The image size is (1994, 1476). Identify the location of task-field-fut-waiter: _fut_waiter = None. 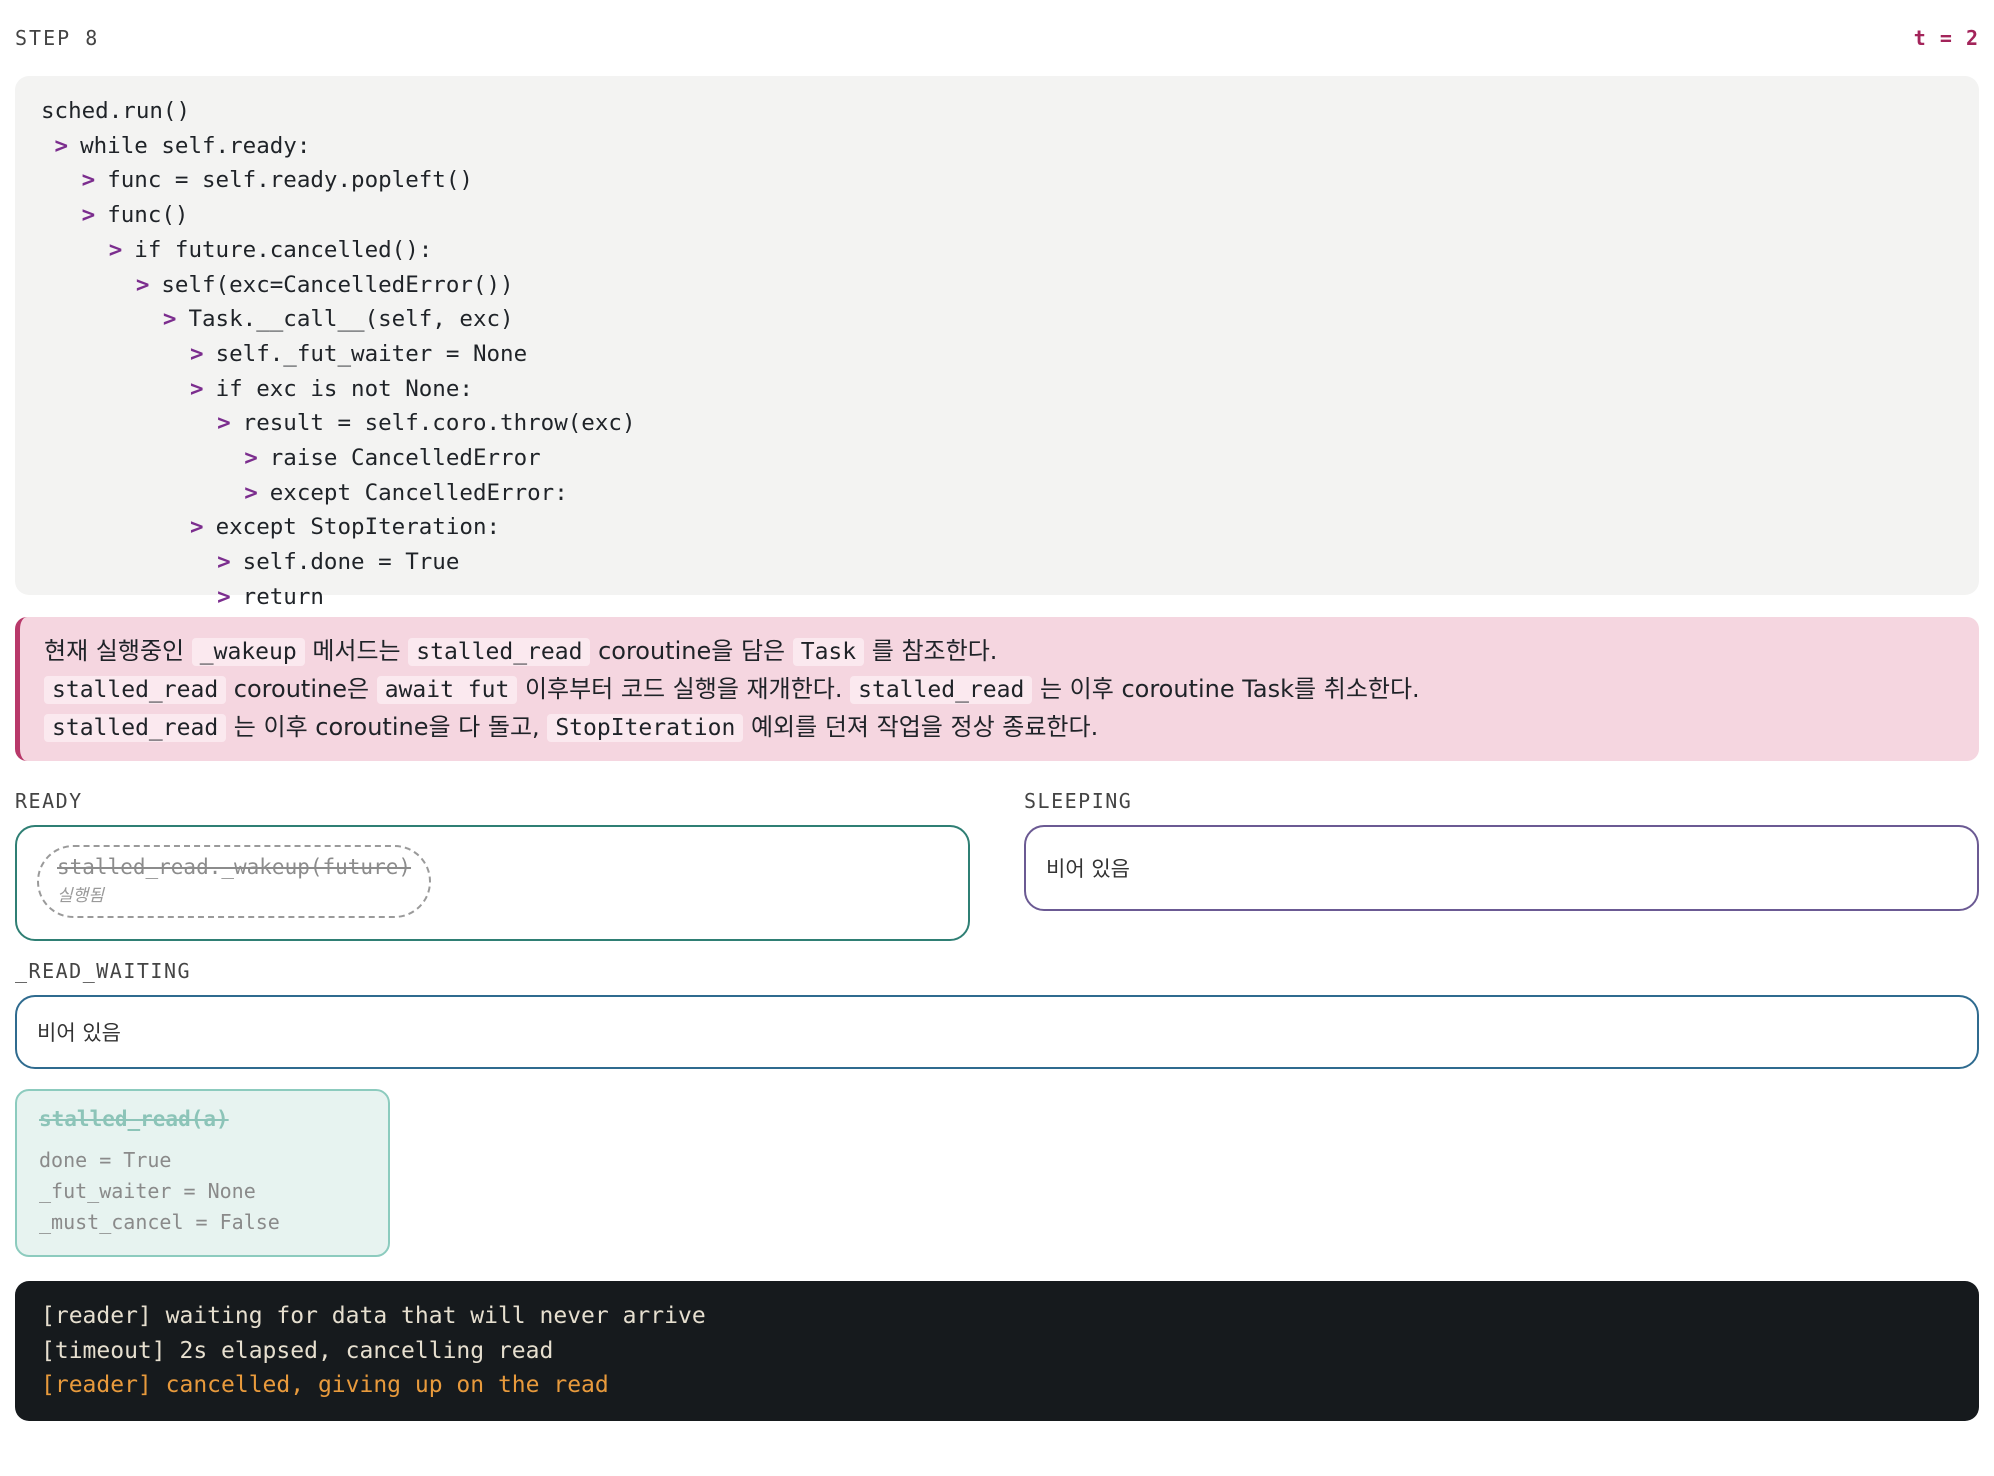
(147, 1191).